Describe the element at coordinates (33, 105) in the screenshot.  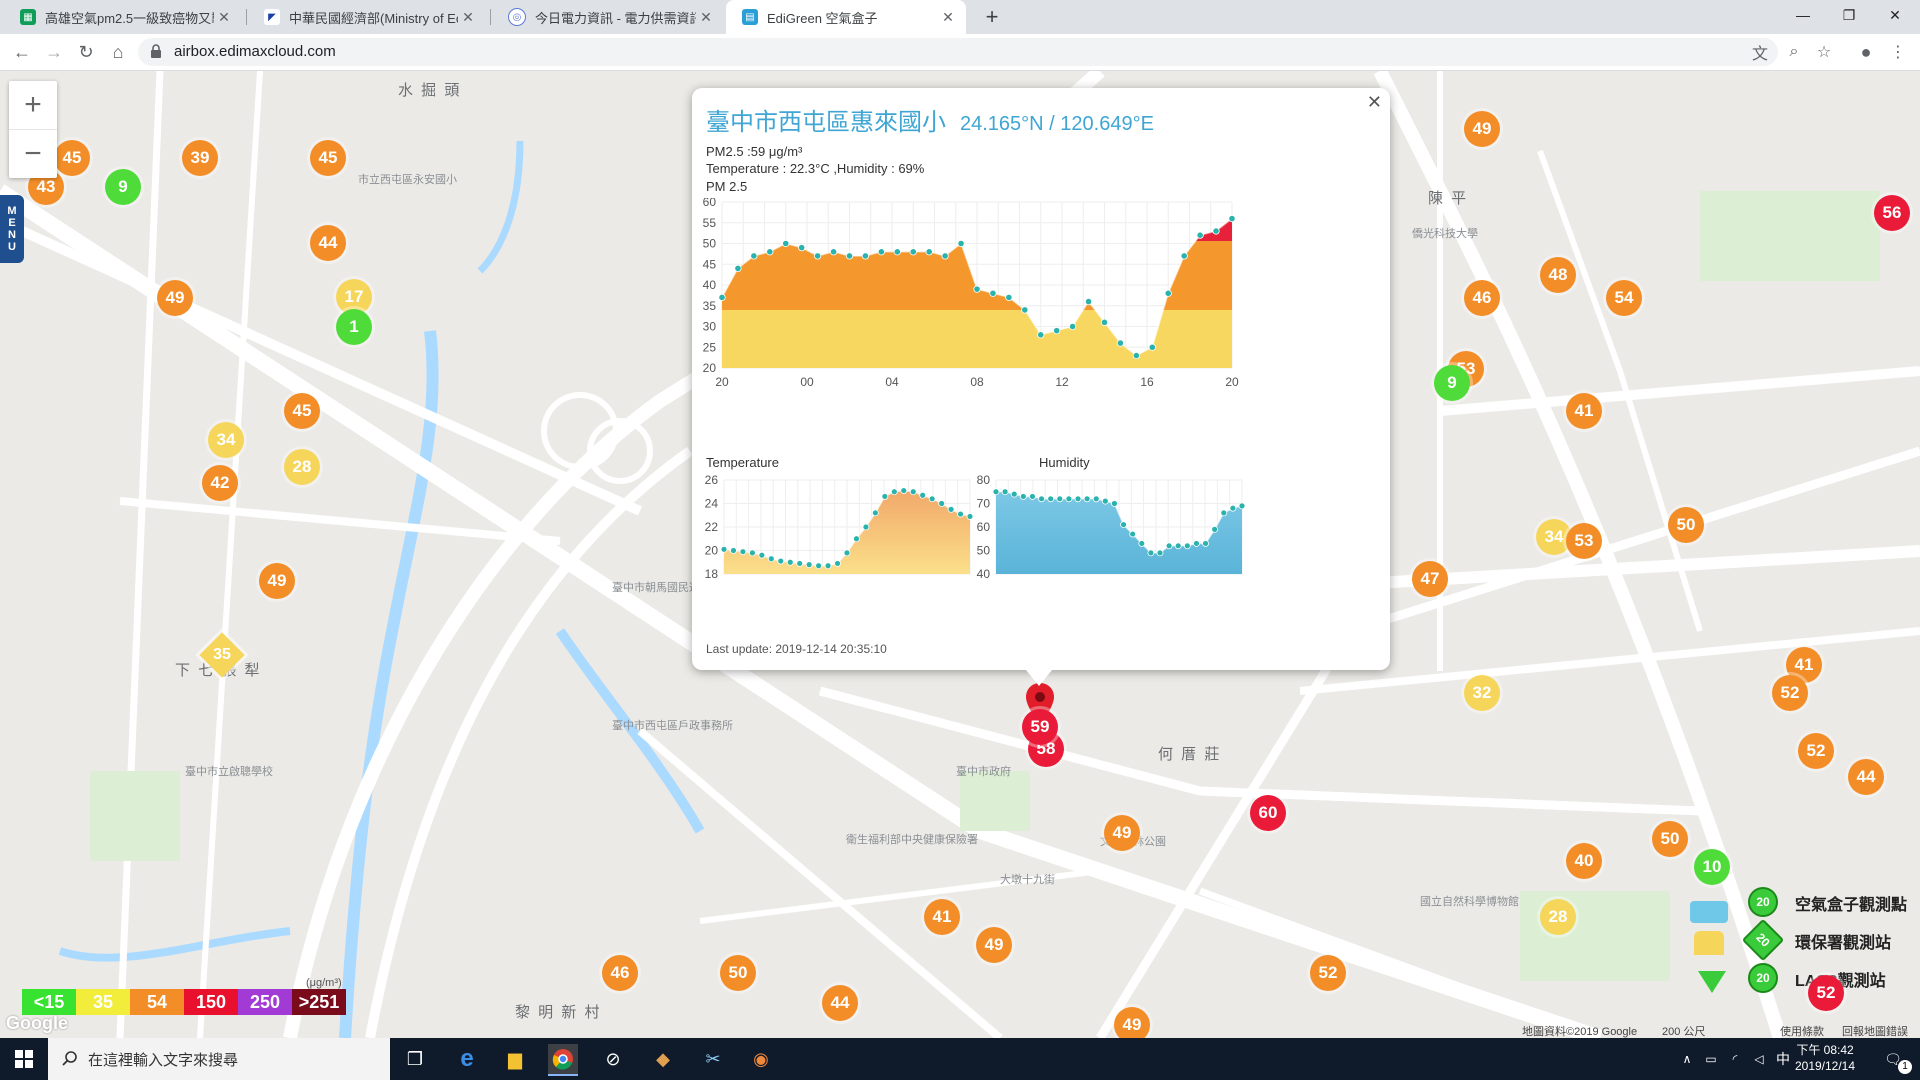
I see `zoom-in-button: +` at that location.